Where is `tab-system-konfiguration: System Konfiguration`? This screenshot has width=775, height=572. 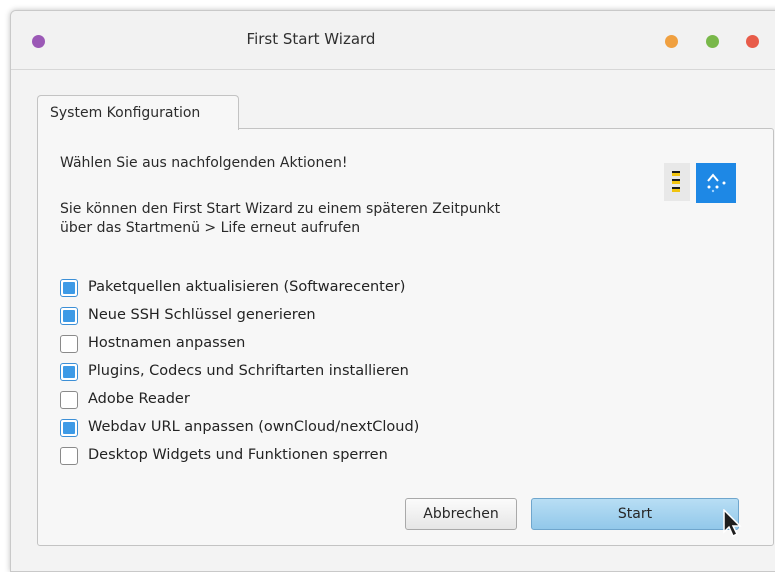 tab-system-konfiguration: System Konfiguration is located at coordinates (138, 112).